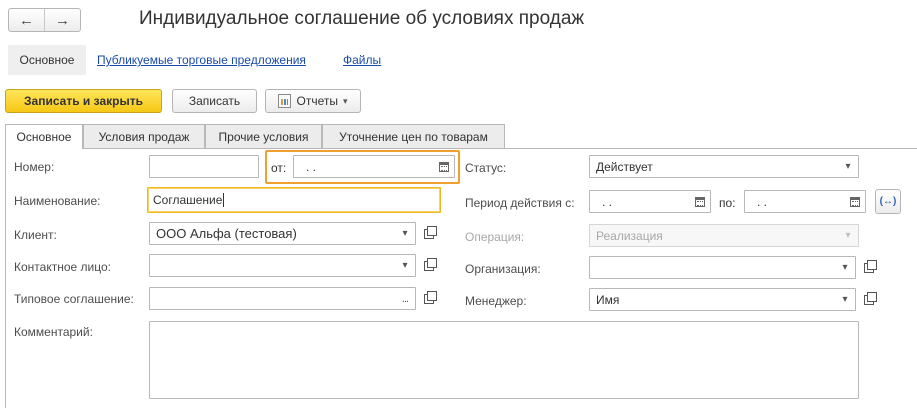 The width and height of the screenshot is (917, 408). Describe the element at coordinates (83, 101) in the screenshot. I see `save-and-close-button: Записать и закрыть` at that location.